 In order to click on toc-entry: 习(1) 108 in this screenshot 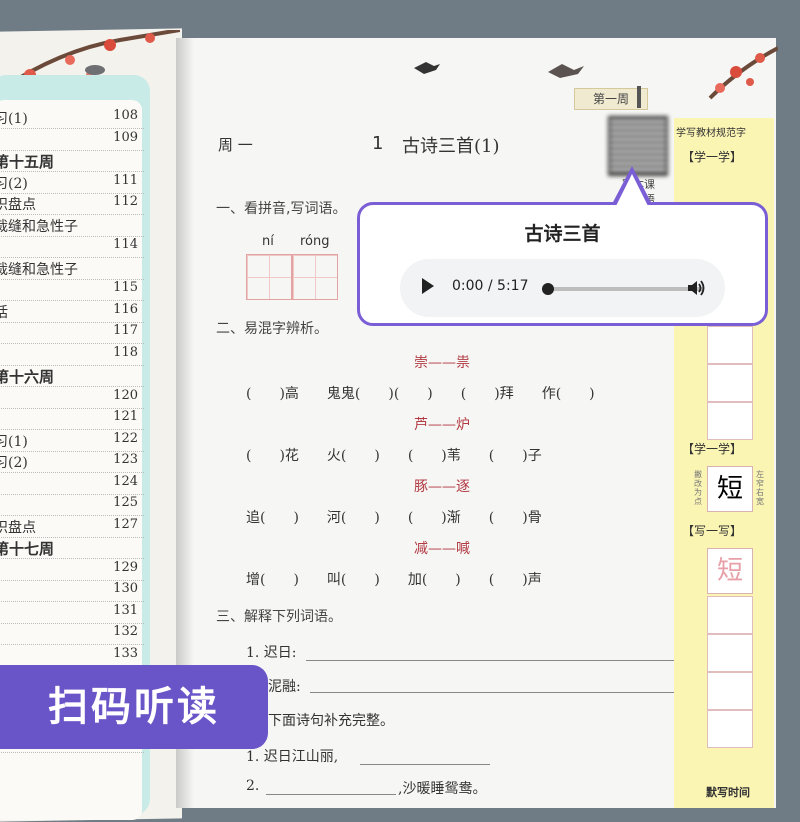, I will do `click(72, 119)`.